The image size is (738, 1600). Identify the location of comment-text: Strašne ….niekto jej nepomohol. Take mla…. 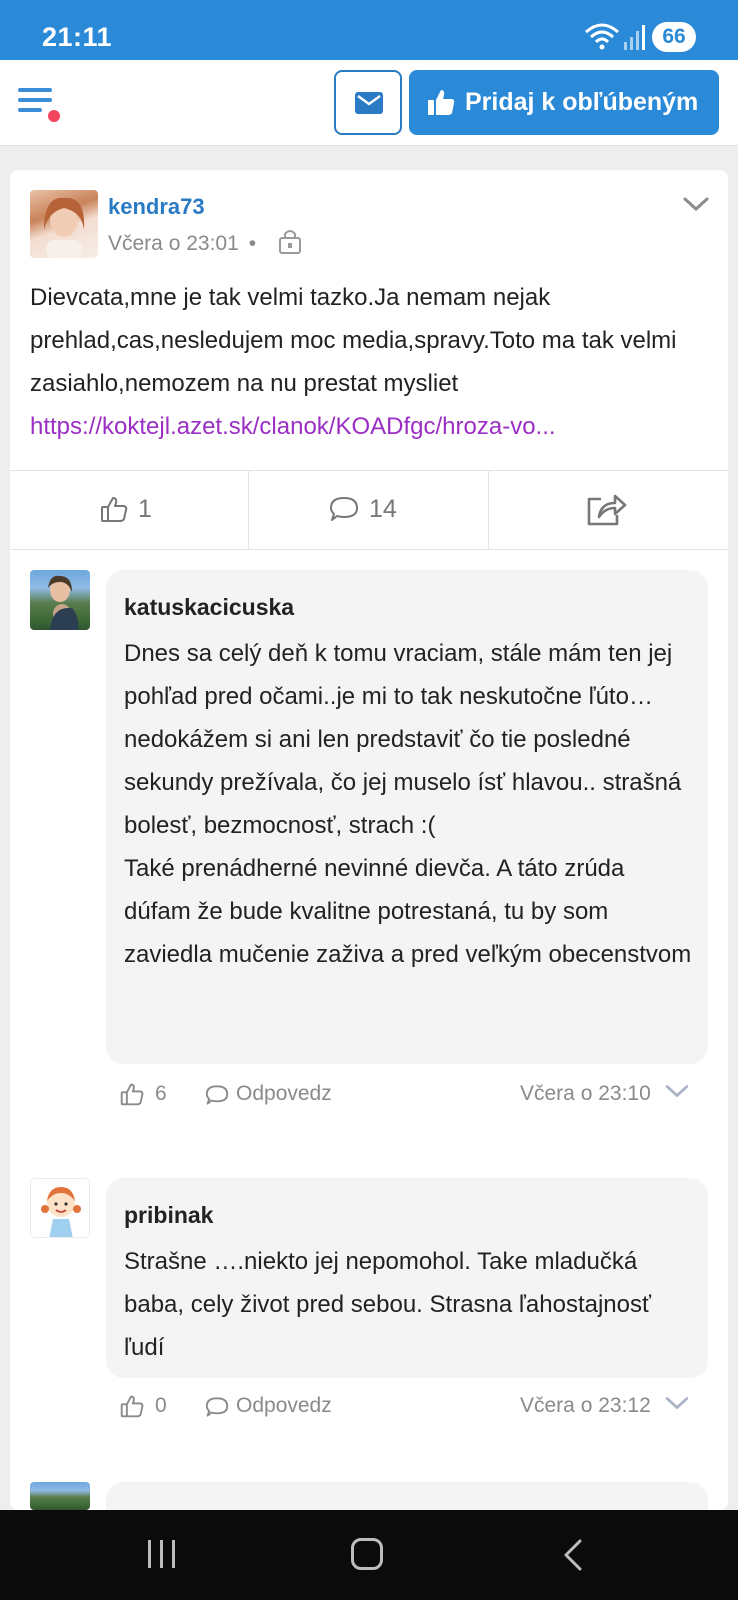
(387, 1304).